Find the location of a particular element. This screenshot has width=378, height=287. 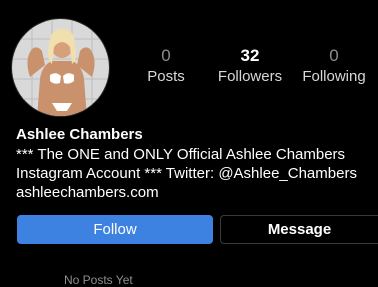

profile-avatar is located at coordinates (60, 67).